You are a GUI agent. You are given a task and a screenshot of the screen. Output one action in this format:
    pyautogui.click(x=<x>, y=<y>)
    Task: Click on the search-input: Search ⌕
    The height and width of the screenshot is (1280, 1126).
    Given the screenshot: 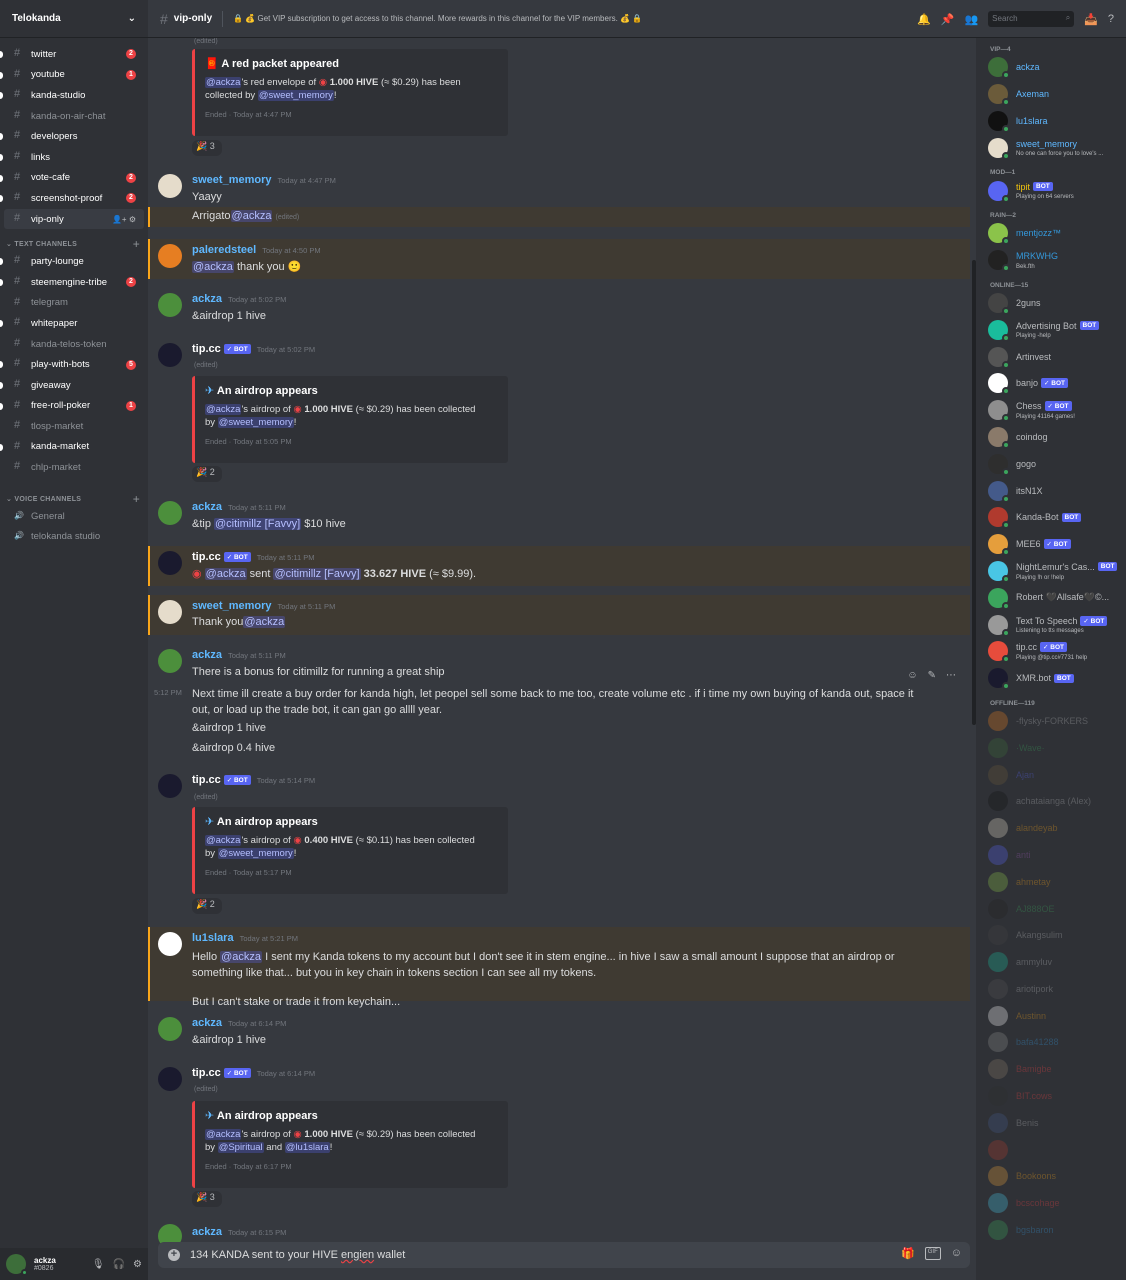 What is the action you would take?
    pyautogui.click(x=1031, y=19)
    